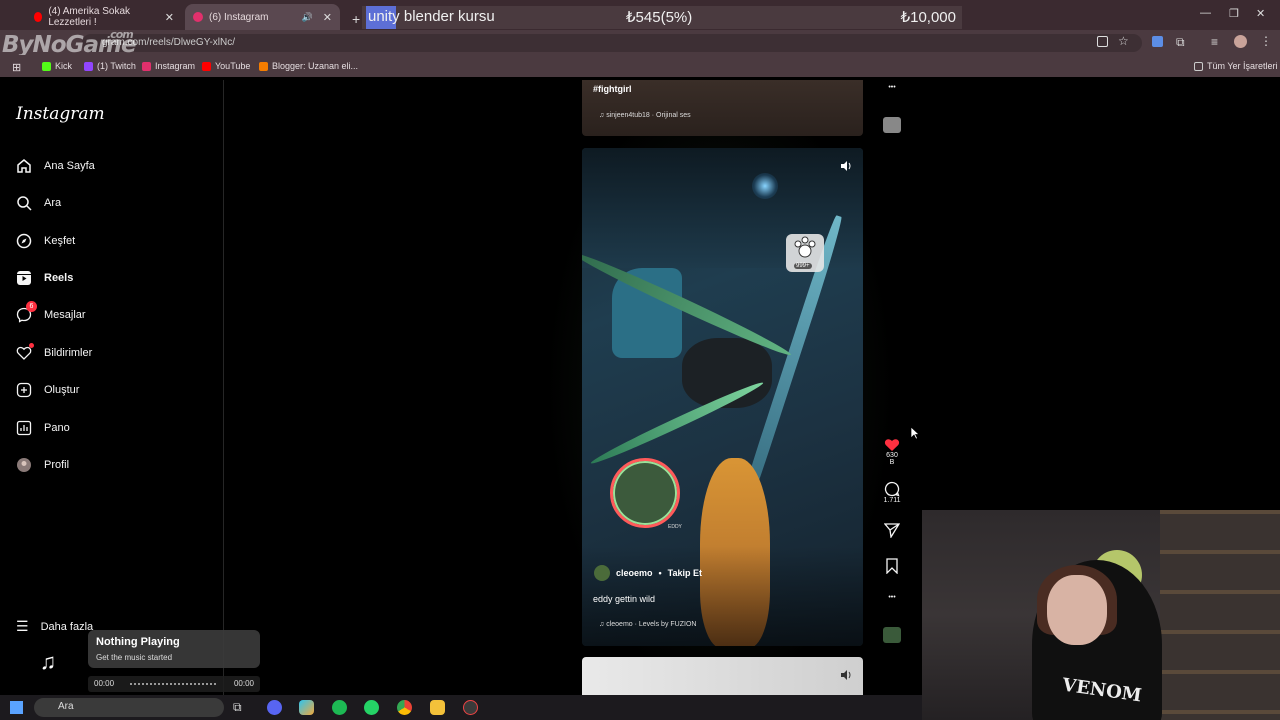 The width and height of the screenshot is (1280, 720). What do you see at coordinates (1077, 610) in the screenshot?
I see `webcam-face` at bounding box center [1077, 610].